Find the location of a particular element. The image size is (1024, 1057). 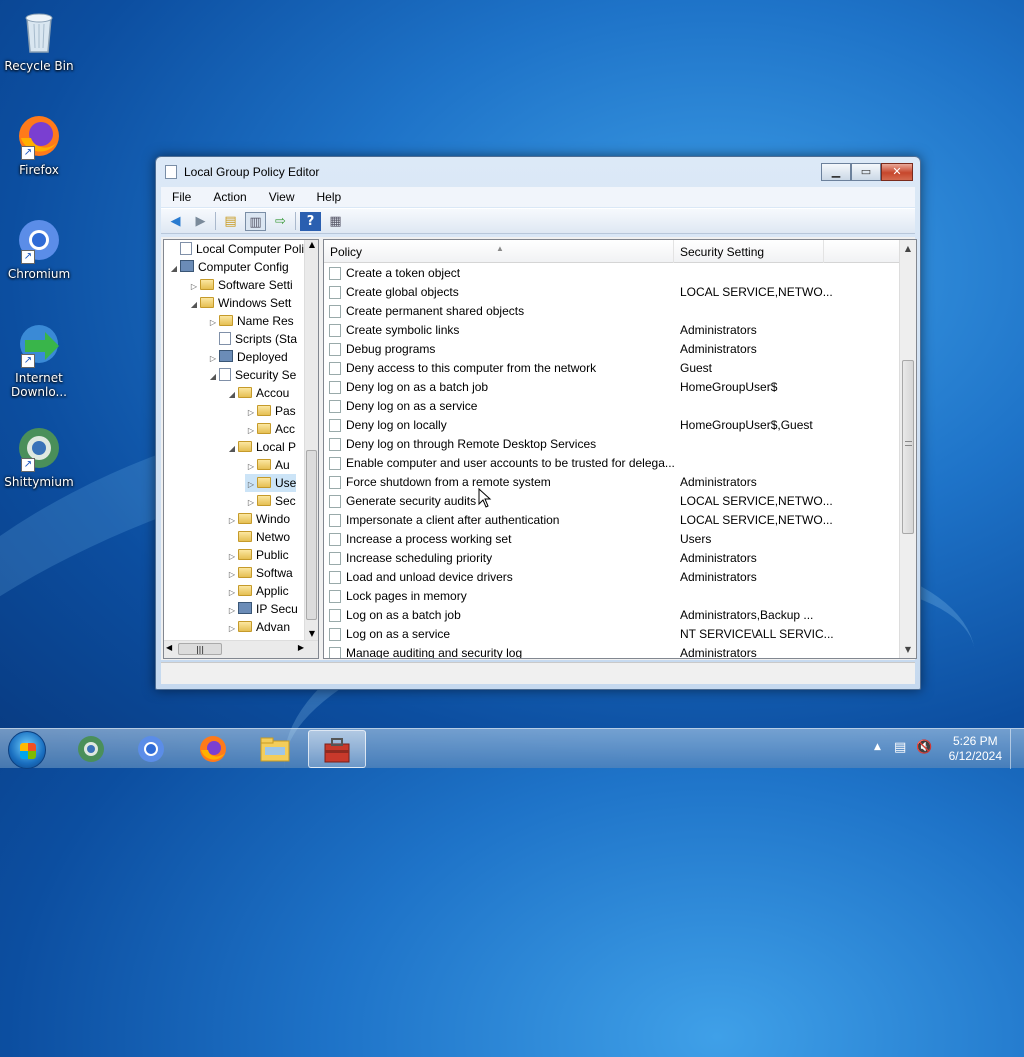

export-list-icon: ⇨ is located at coordinates (280, 221).